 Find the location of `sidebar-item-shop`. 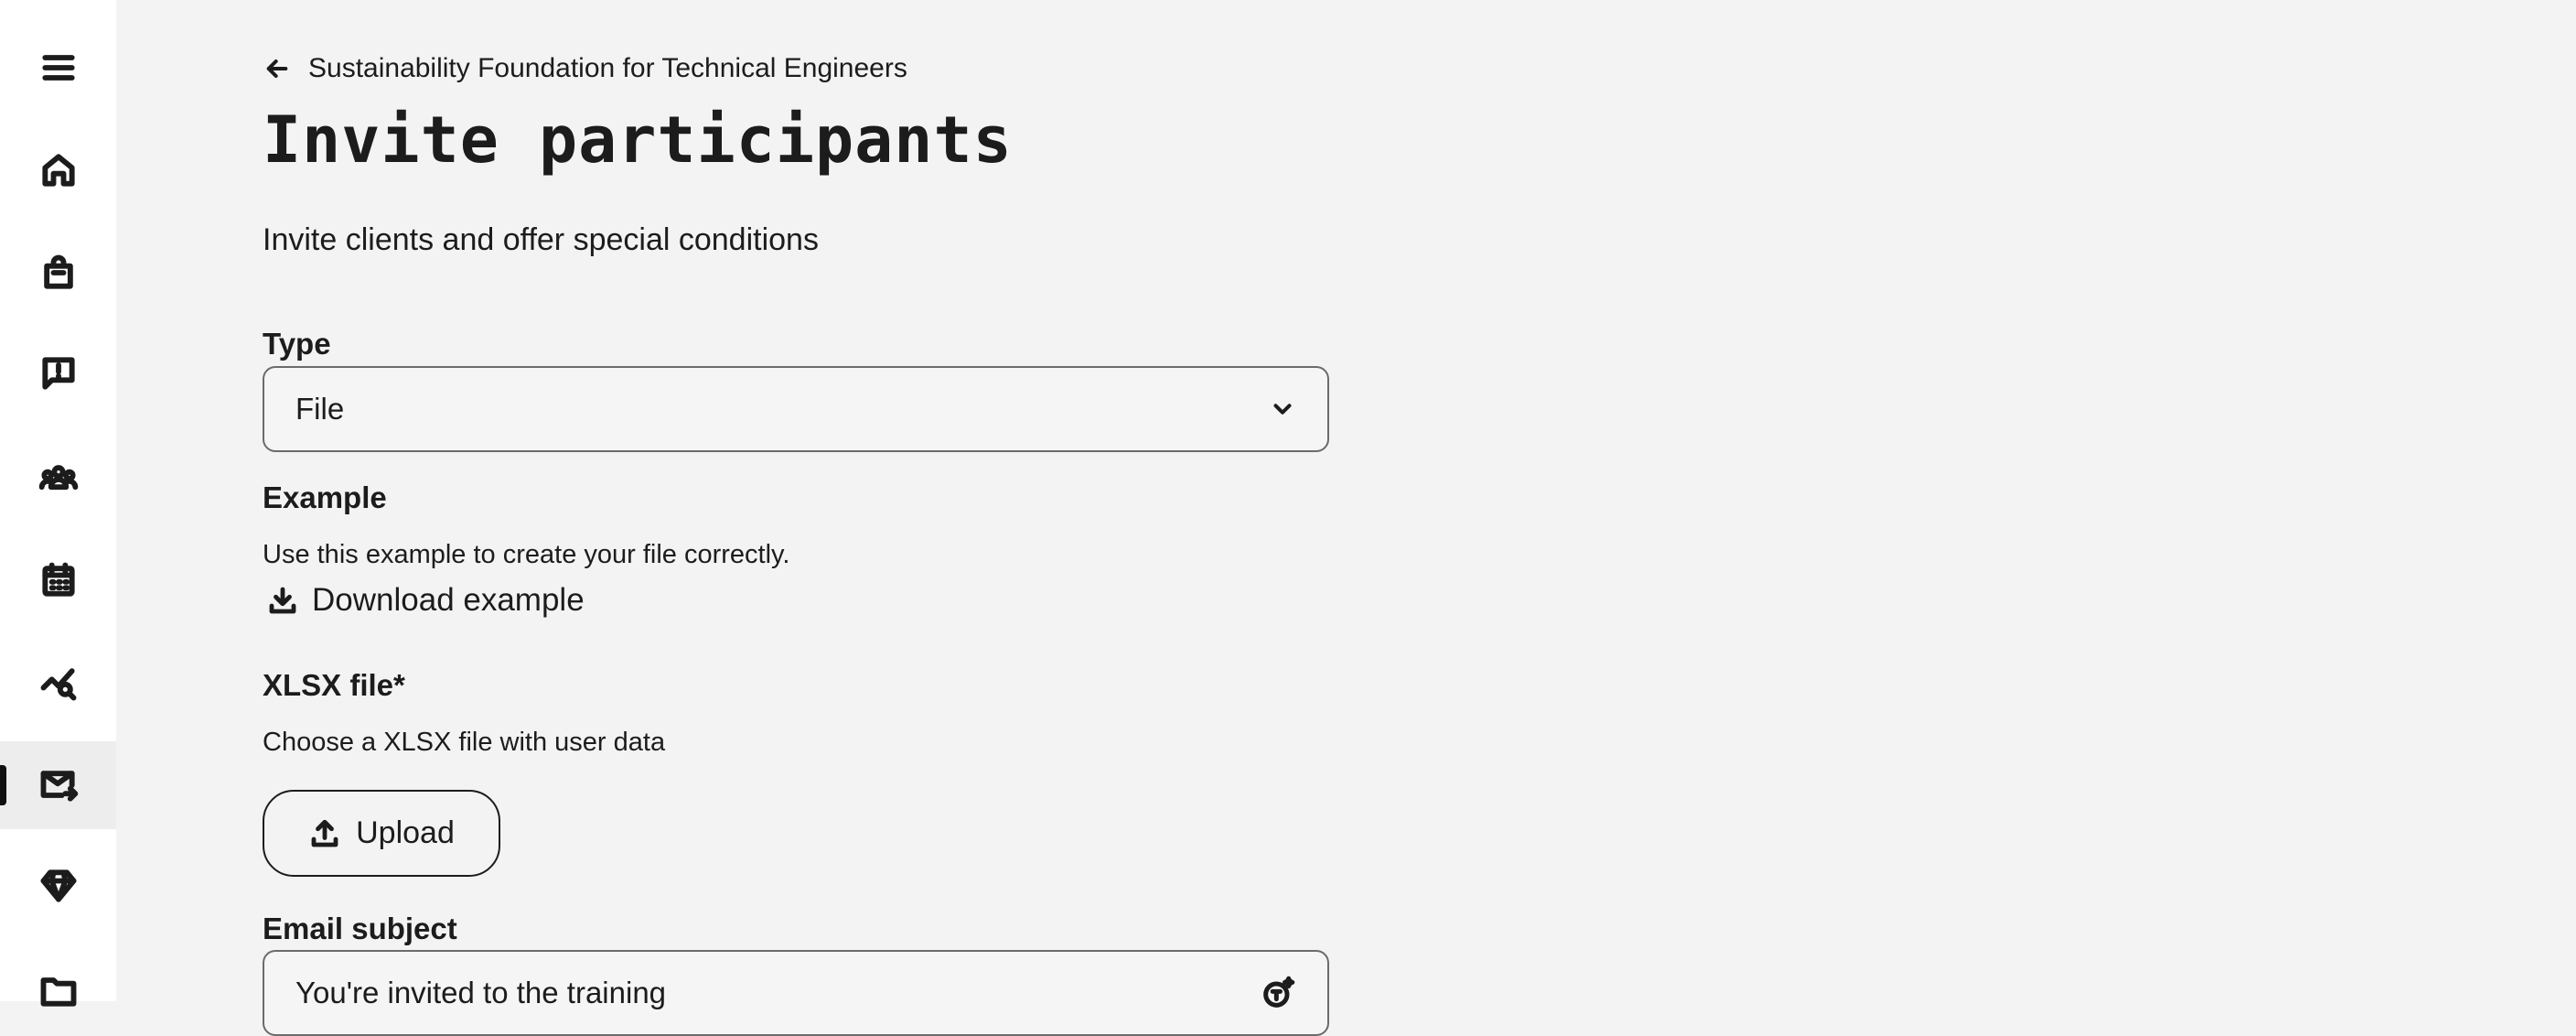

sidebar-item-shop is located at coordinates (58, 273).